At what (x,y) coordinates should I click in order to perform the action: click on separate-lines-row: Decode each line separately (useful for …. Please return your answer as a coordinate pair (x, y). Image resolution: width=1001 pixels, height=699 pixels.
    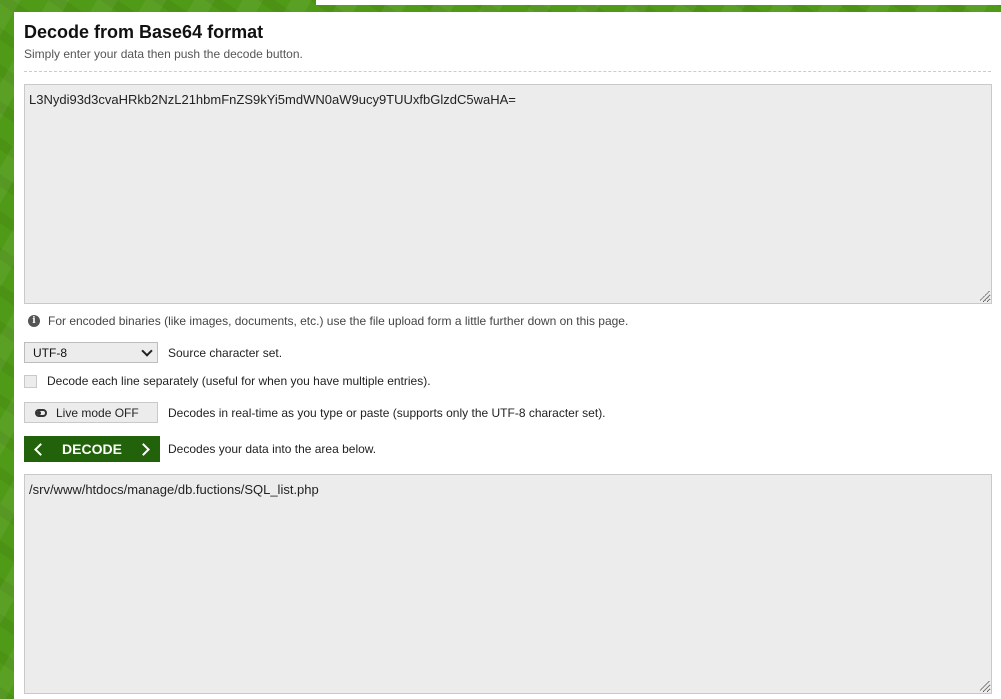
    Looking at the image, I should click on (227, 381).